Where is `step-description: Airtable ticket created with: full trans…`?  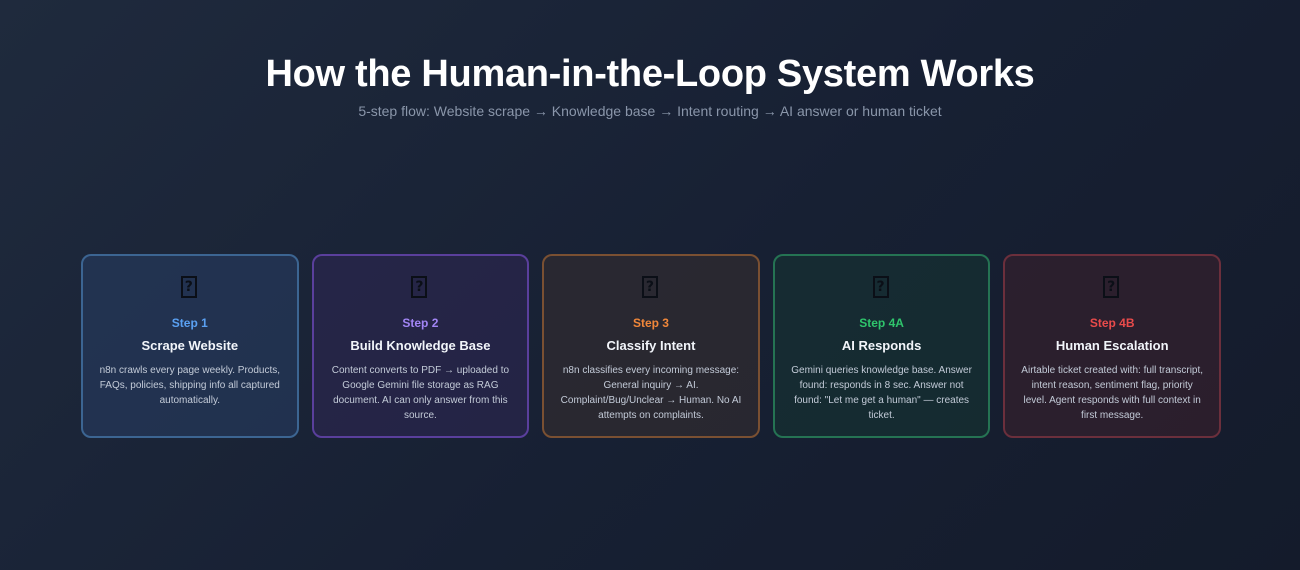
step-description: Airtable ticket created with: full trans… is located at coordinates (1112, 393).